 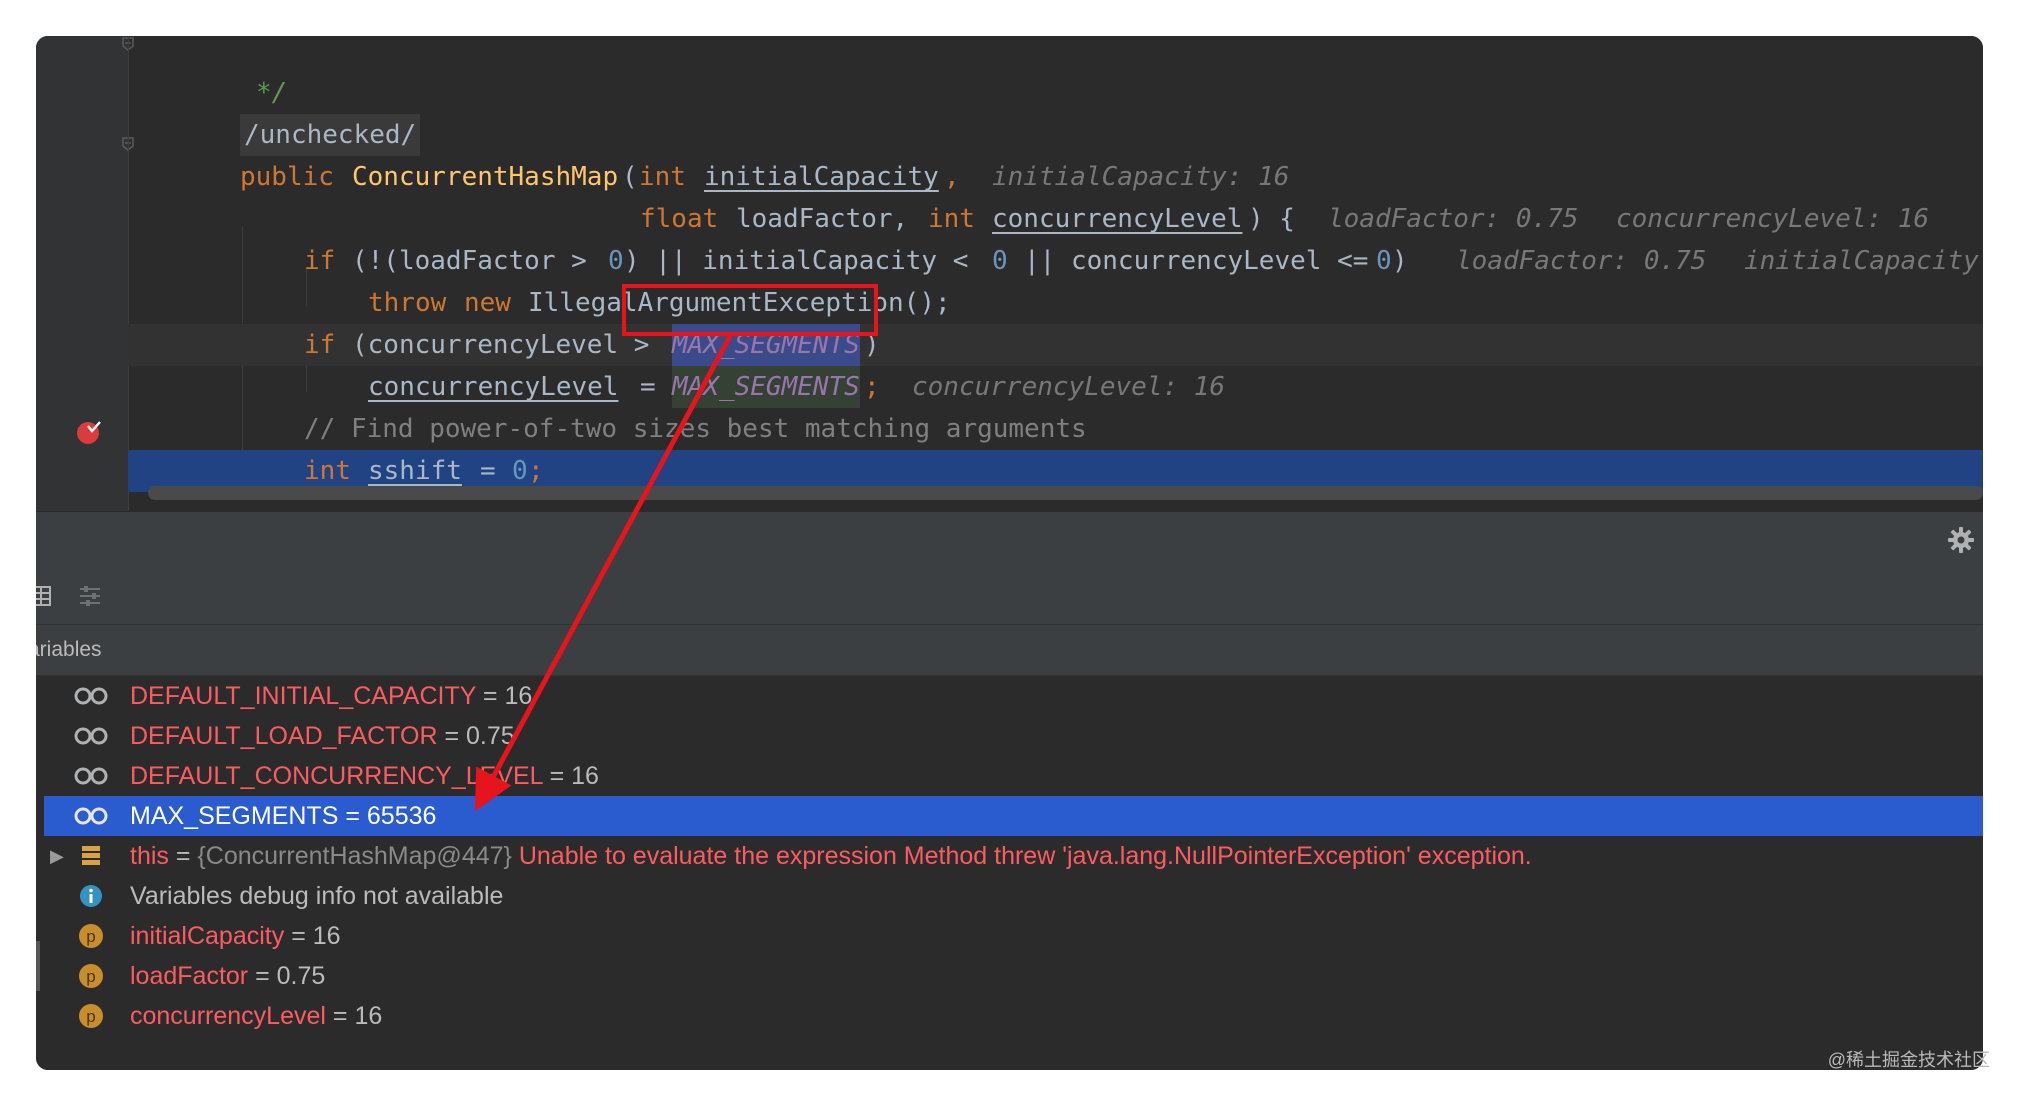 I want to click on param-loadFactor: loadFactor,, so click(x=822, y=219).